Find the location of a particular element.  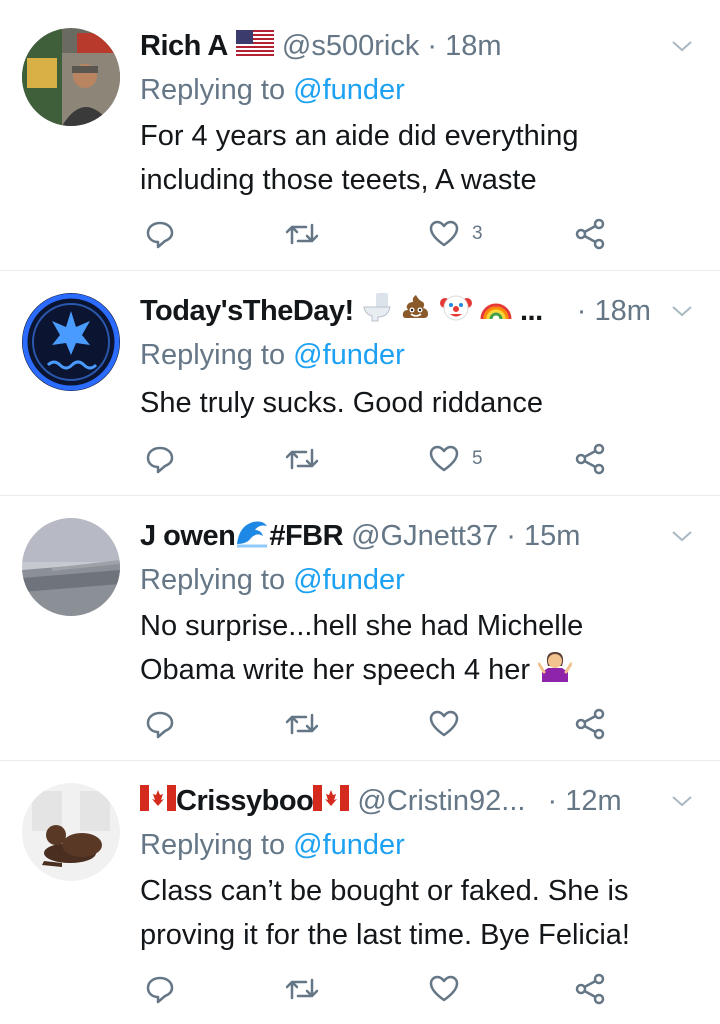

timestamp: 15m is located at coordinates (552, 536).